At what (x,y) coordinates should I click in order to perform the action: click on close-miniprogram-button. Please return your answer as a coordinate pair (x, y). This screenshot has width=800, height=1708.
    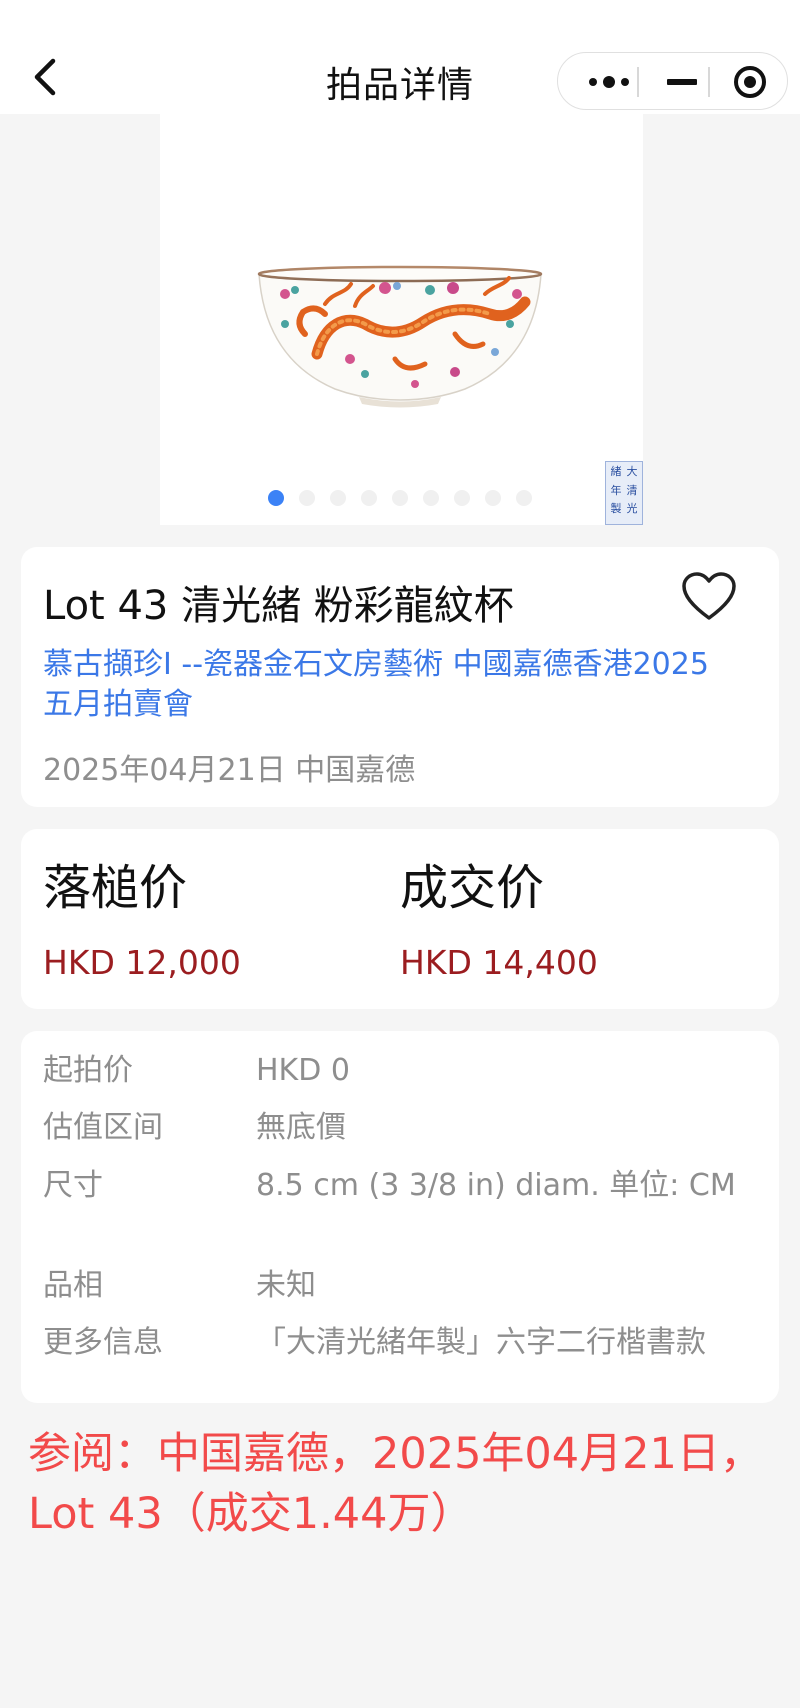
    Looking at the image, I should click on (750, 82).